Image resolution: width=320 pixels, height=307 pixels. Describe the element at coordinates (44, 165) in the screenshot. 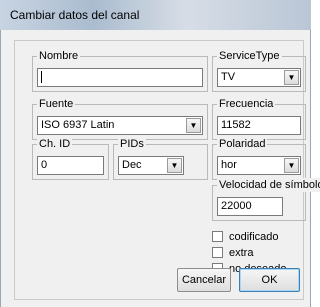

I see `ch-id-value: 0` at that location.